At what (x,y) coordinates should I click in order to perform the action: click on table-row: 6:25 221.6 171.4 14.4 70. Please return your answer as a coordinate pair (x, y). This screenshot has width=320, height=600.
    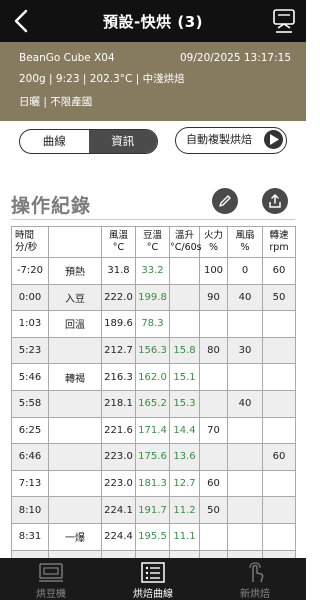
    Looking at the image, I should click on (153, 430).